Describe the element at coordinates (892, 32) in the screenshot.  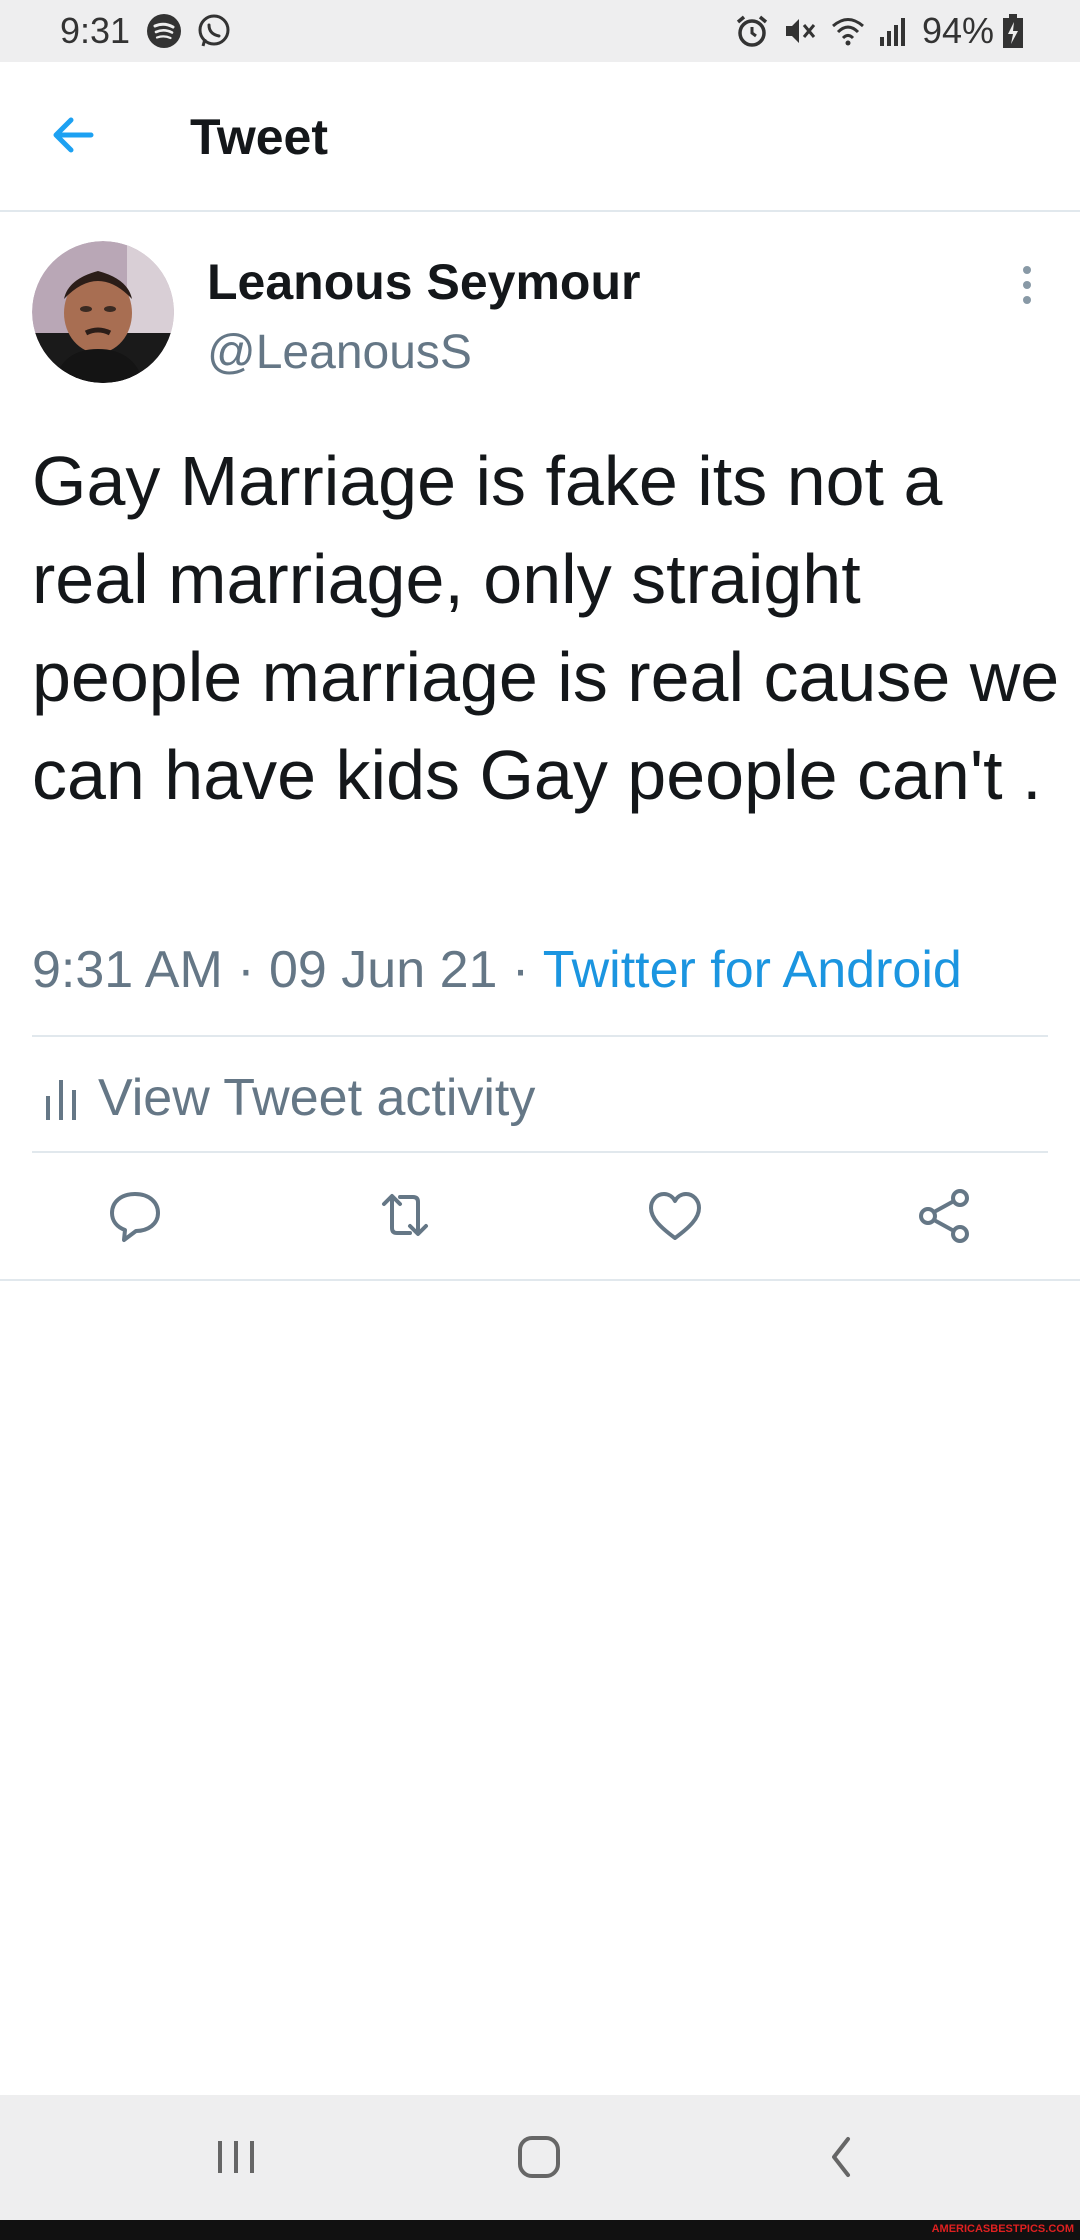
I see `signal-icon` at that location.